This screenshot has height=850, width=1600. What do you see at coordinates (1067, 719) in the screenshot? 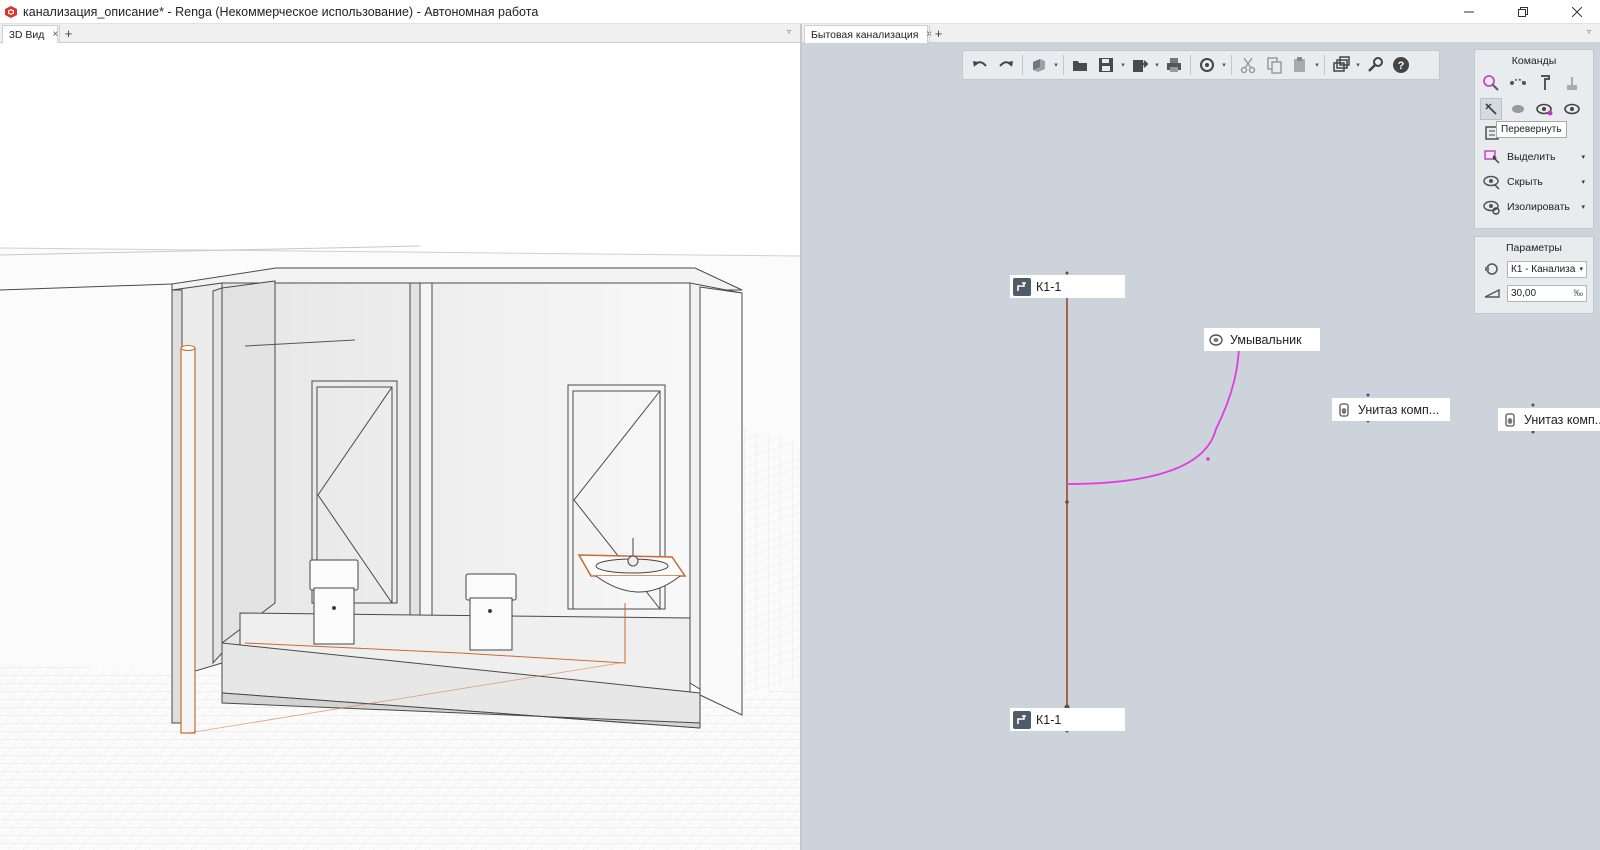
I see `riser-node-bottom: К1-1` at bounding box center [1067, 719].